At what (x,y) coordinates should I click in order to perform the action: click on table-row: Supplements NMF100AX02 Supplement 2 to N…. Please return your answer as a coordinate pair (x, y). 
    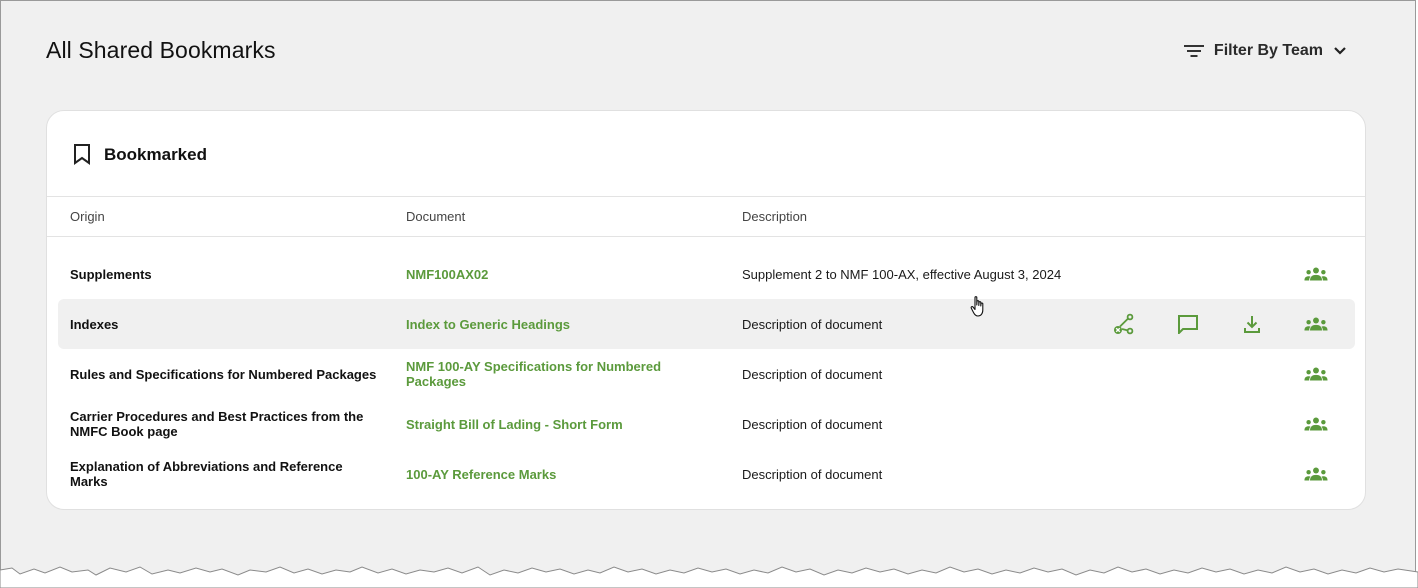
    Looking at the image, I should click on (706, 274).